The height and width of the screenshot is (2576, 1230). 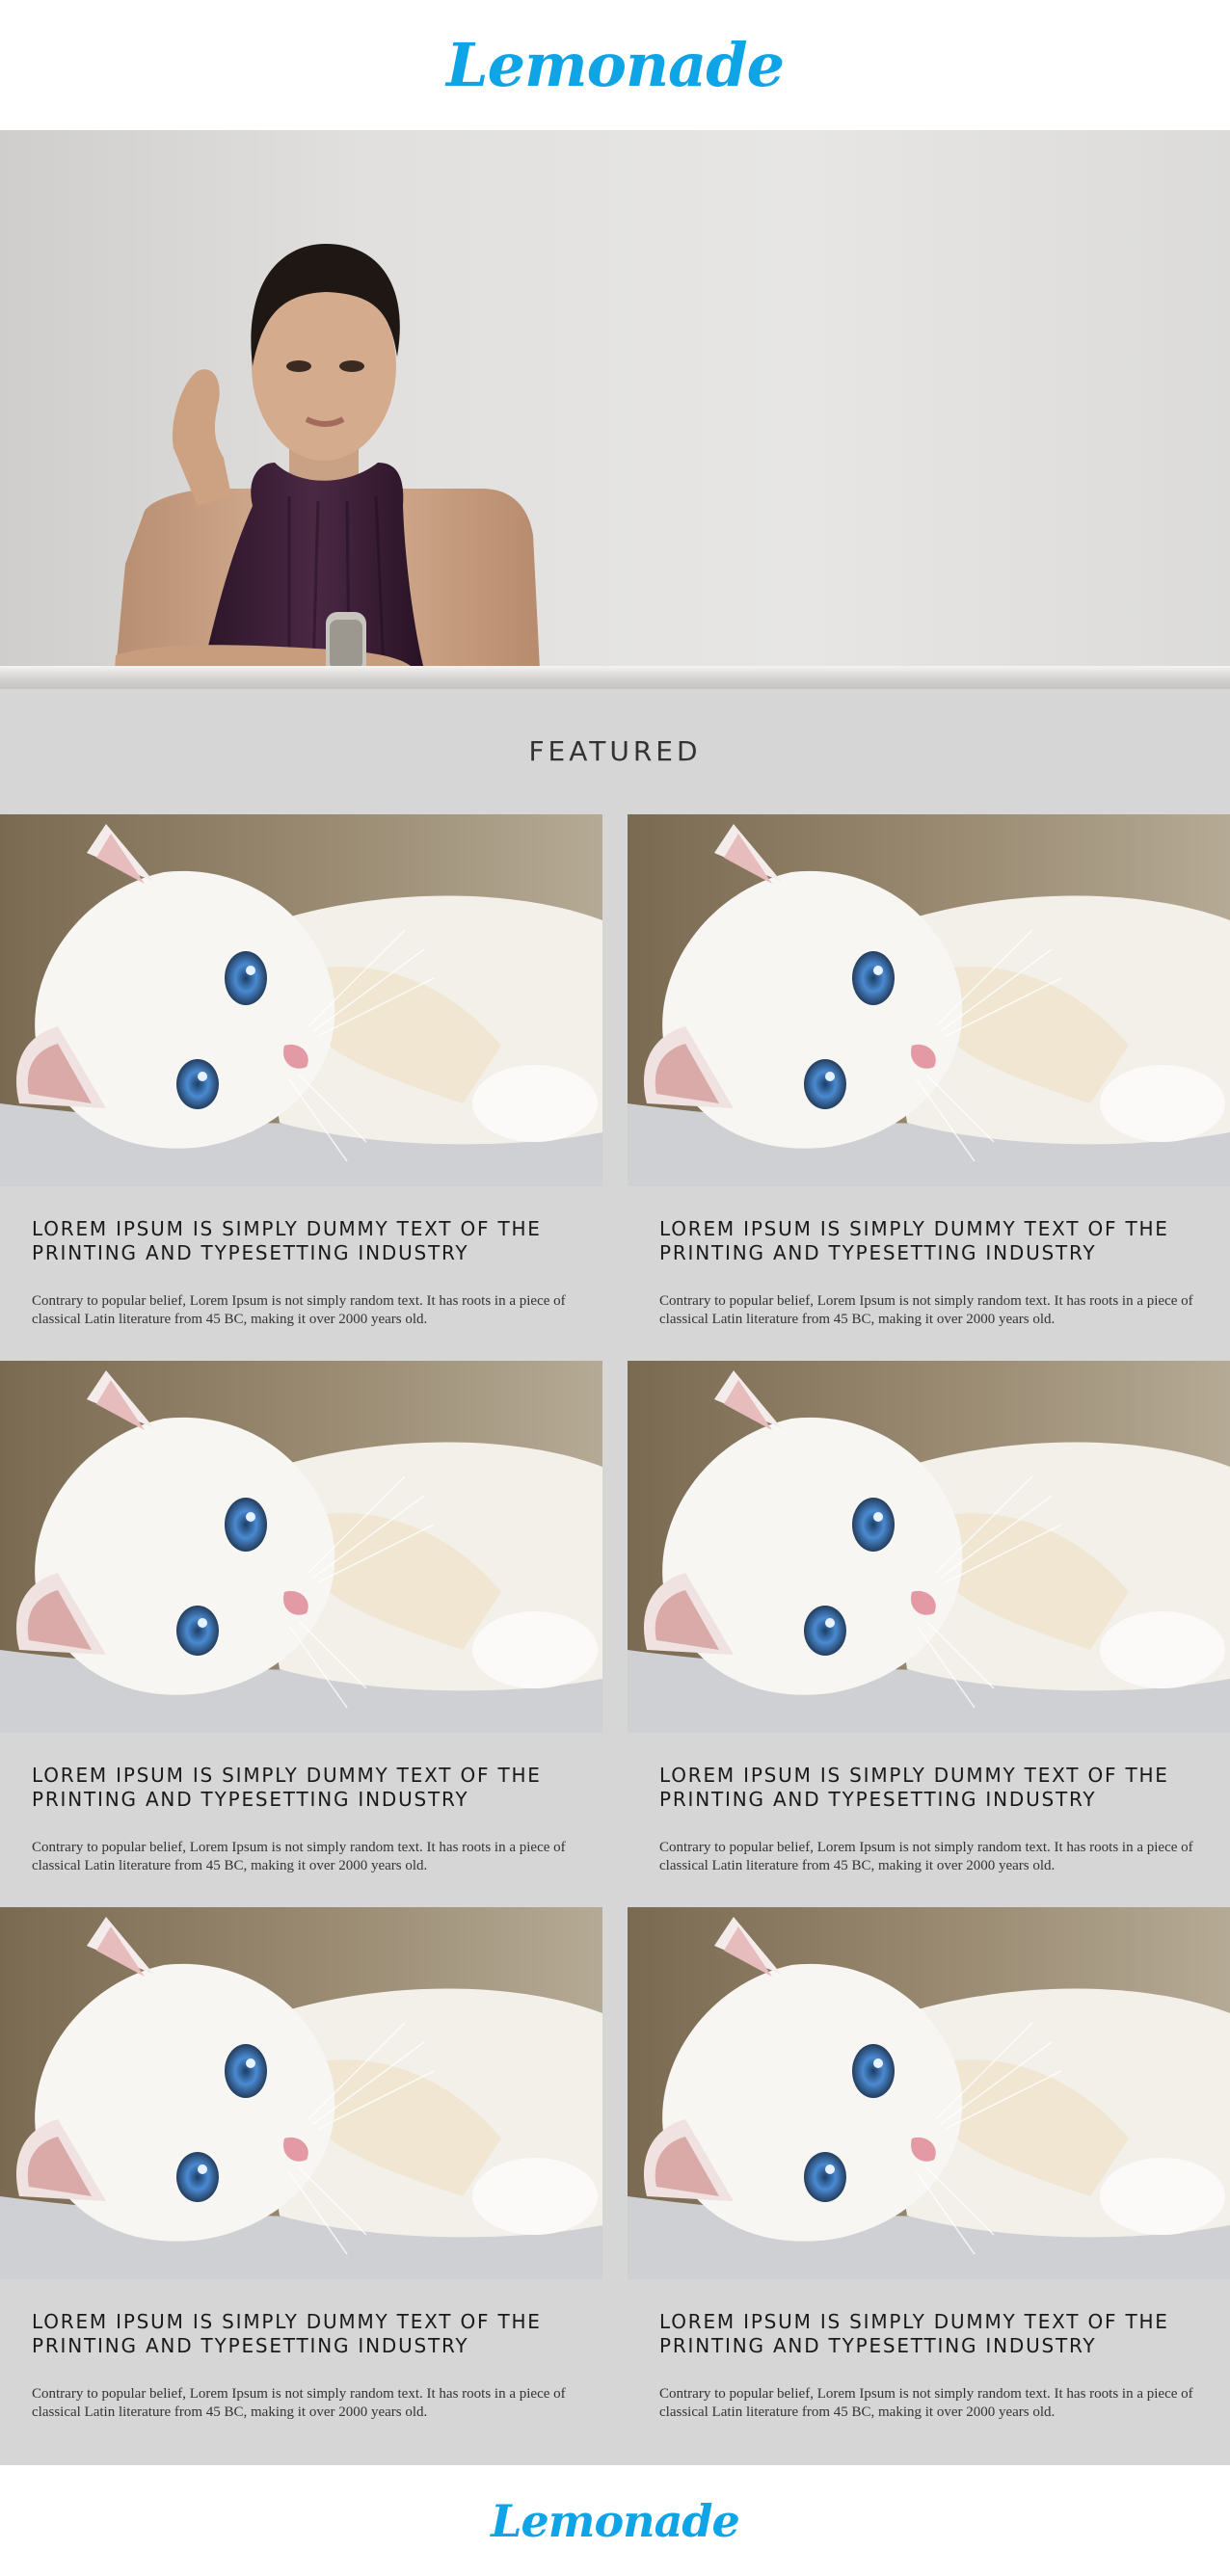 What do you see at coordinates (327, 464) in the screenshot?
I see `hero-portrait-image` at bounding box center [327, 464].